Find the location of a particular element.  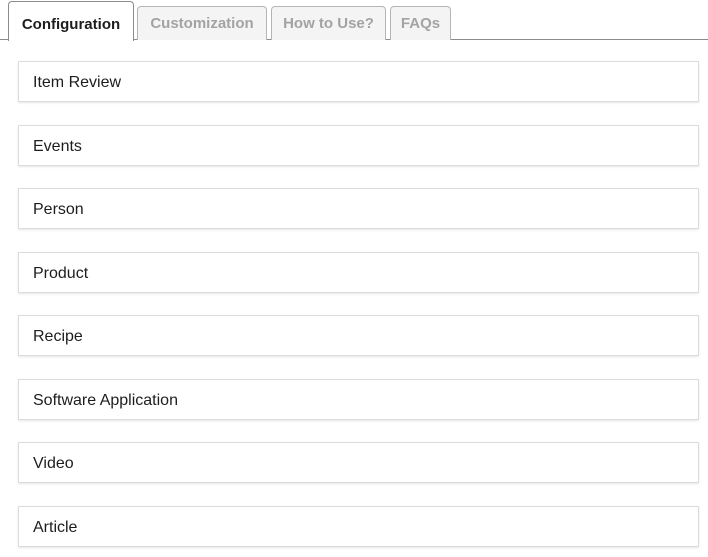

tab-customization: Customization is located at coordinates (202, 23).